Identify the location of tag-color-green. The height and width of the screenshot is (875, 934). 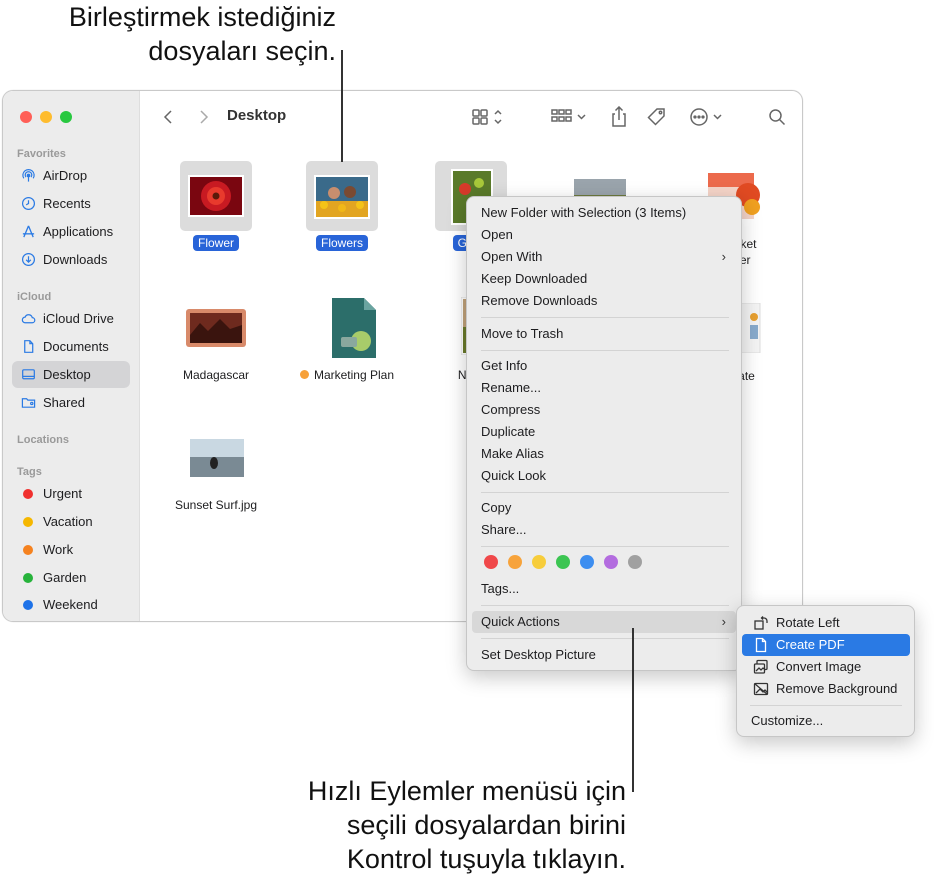
(563, 562).